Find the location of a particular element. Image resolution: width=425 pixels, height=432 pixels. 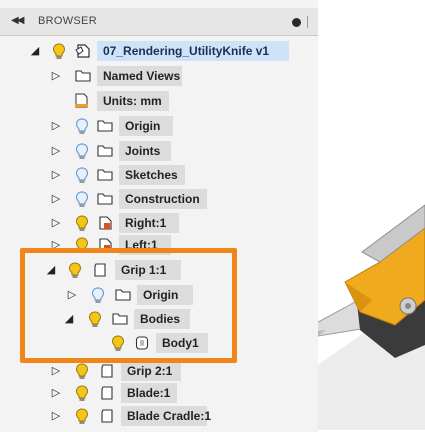

tree-row-joints: ▷ Joints is located at coordinates (159, 151).